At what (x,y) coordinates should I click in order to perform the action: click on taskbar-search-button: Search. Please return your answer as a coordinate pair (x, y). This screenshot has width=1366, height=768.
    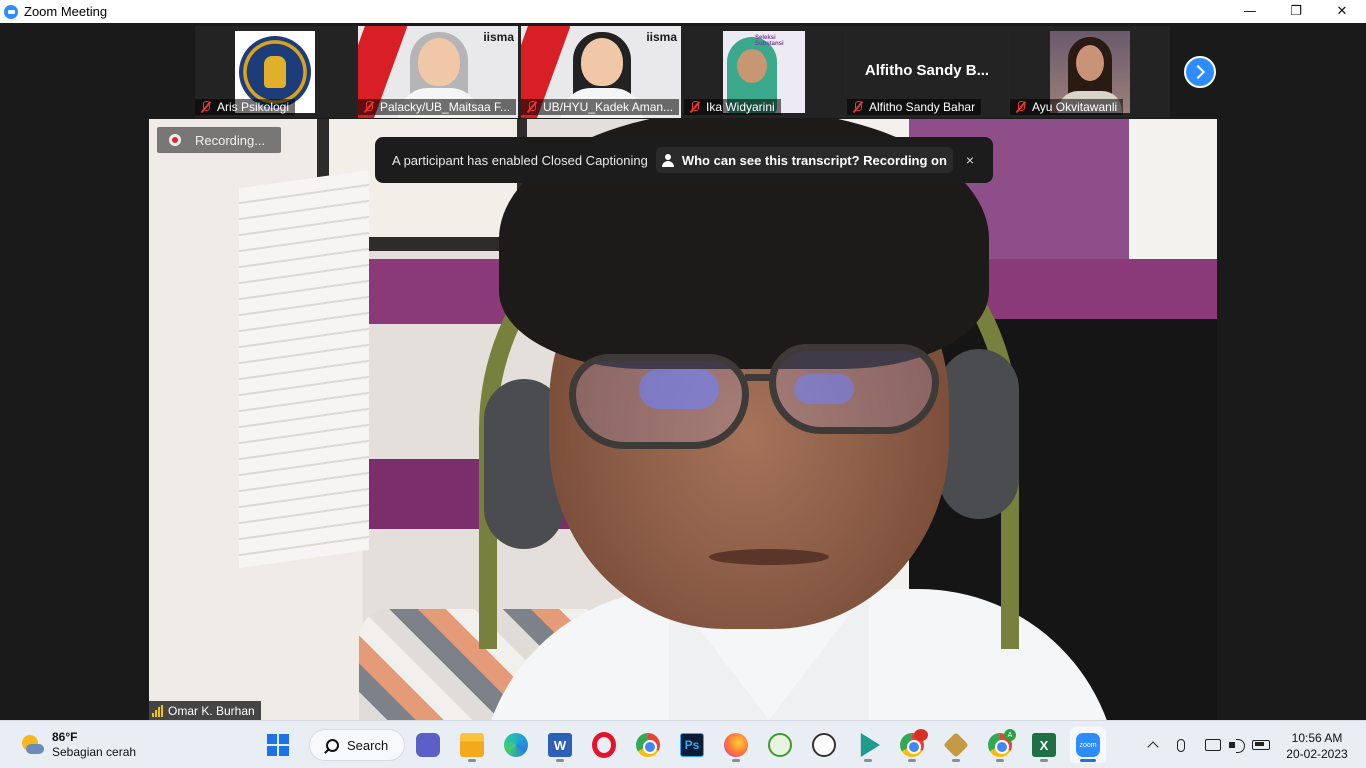
    Looking at the image, I should click on (357, 745).